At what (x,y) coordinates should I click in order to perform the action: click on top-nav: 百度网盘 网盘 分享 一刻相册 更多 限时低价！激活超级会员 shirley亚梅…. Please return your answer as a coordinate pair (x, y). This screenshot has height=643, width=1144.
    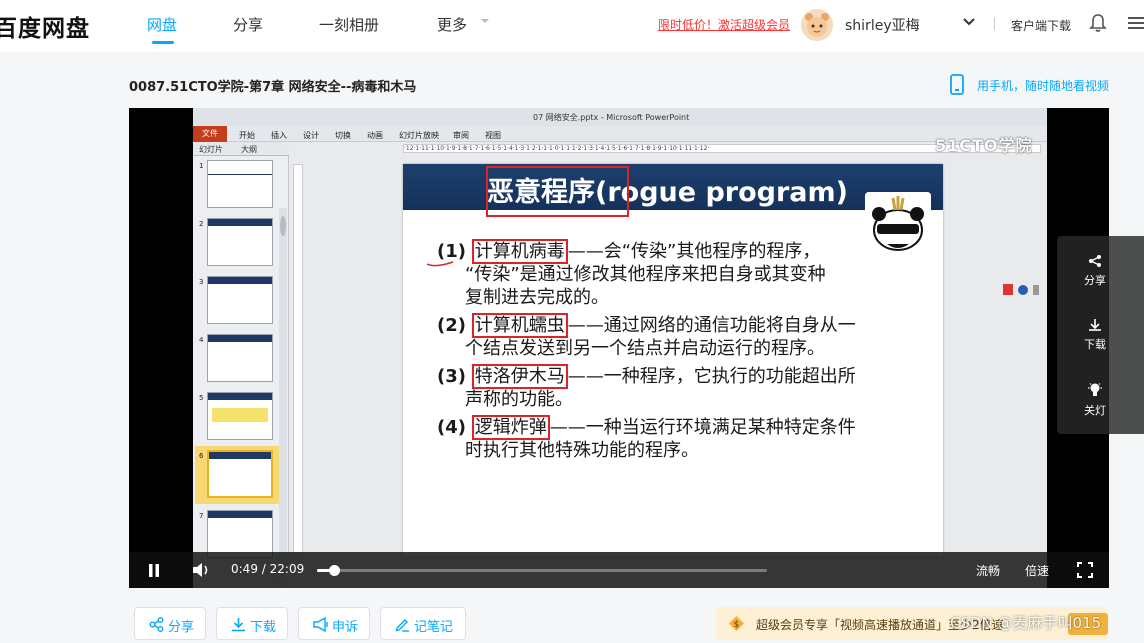
    Looking at the image, I should click on (572, 26).